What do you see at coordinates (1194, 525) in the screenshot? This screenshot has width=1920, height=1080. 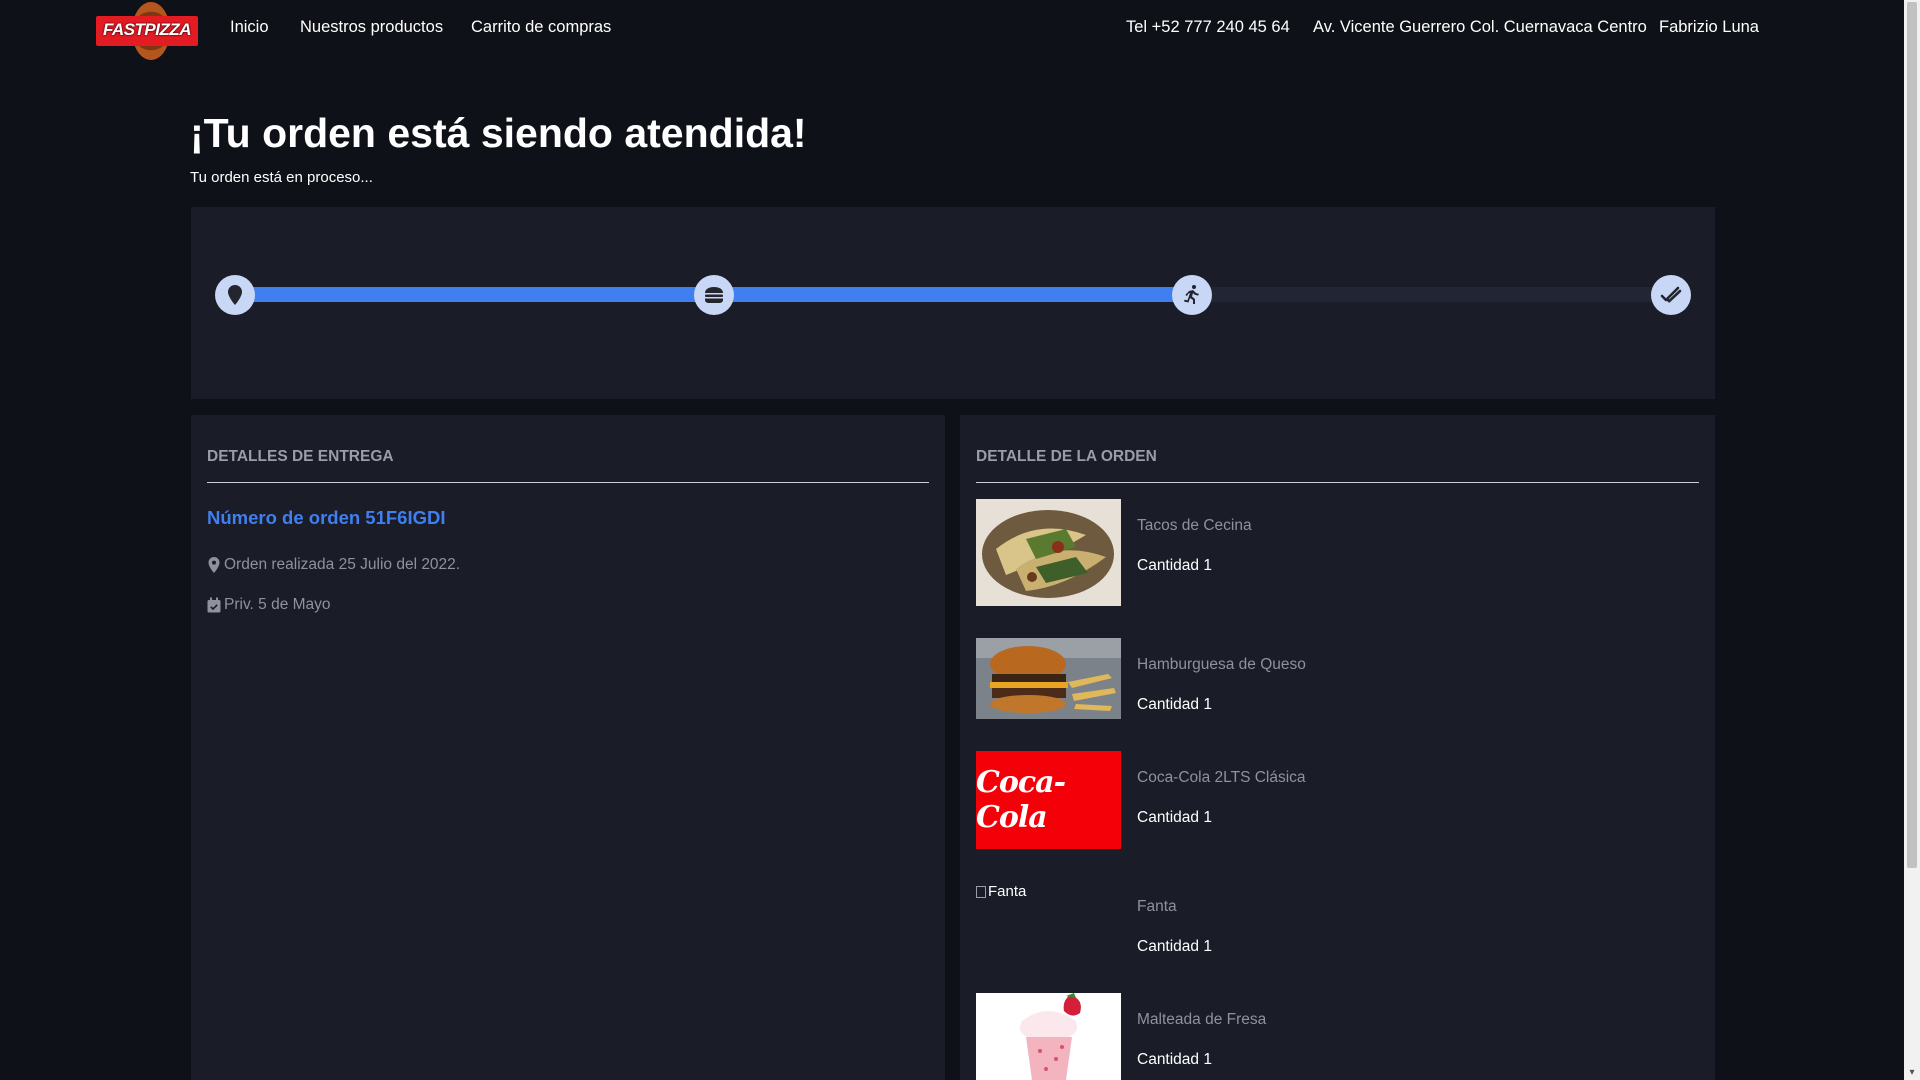 I see `item-name: Tacos de Cecina` at bounding box center [1194, 525].